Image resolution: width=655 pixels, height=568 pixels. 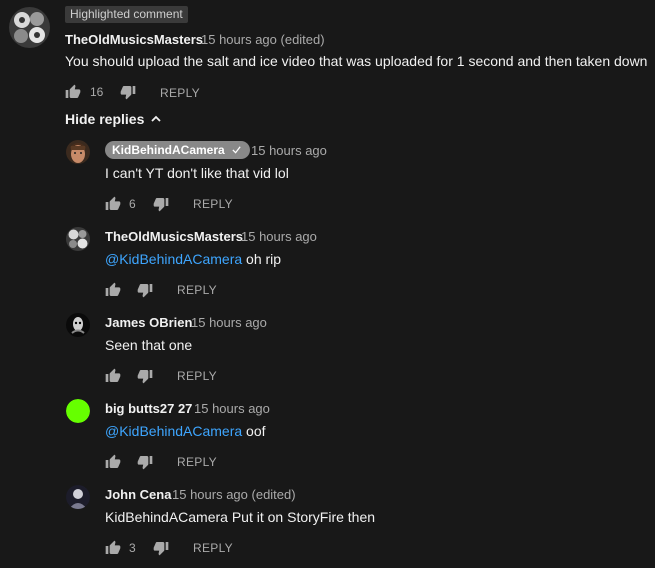 I want to click on avatar-big-butts27, so click(x=78, y=411).